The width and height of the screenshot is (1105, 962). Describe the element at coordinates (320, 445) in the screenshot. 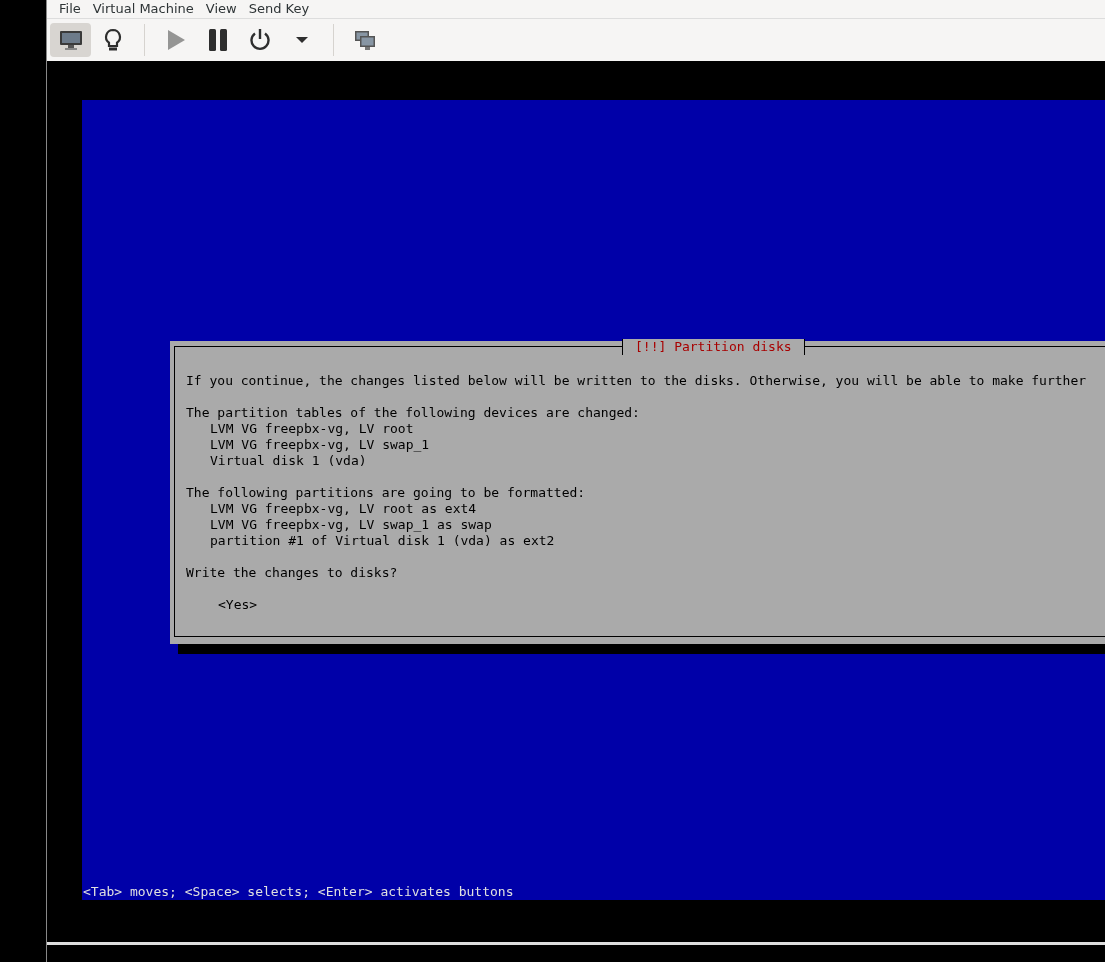

I see `list-item: LVM VG freepbx-vg, LV swap_1` at that location.